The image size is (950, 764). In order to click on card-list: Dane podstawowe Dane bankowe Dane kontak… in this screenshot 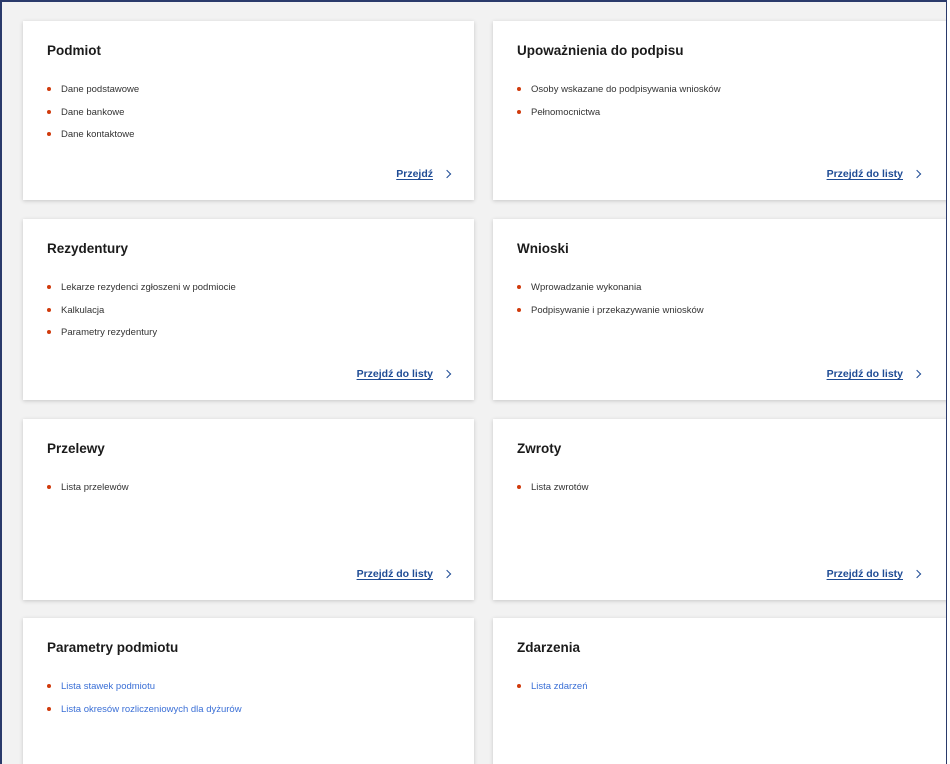, I will do `click(93, 118)`.